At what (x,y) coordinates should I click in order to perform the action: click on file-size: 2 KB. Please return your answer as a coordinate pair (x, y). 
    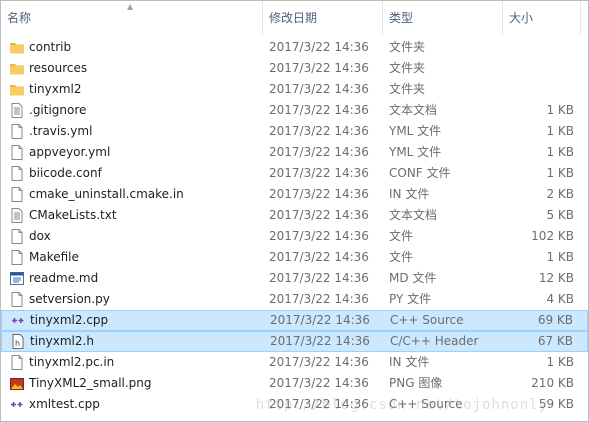
    Looking at the image, I should click on (560, 194).